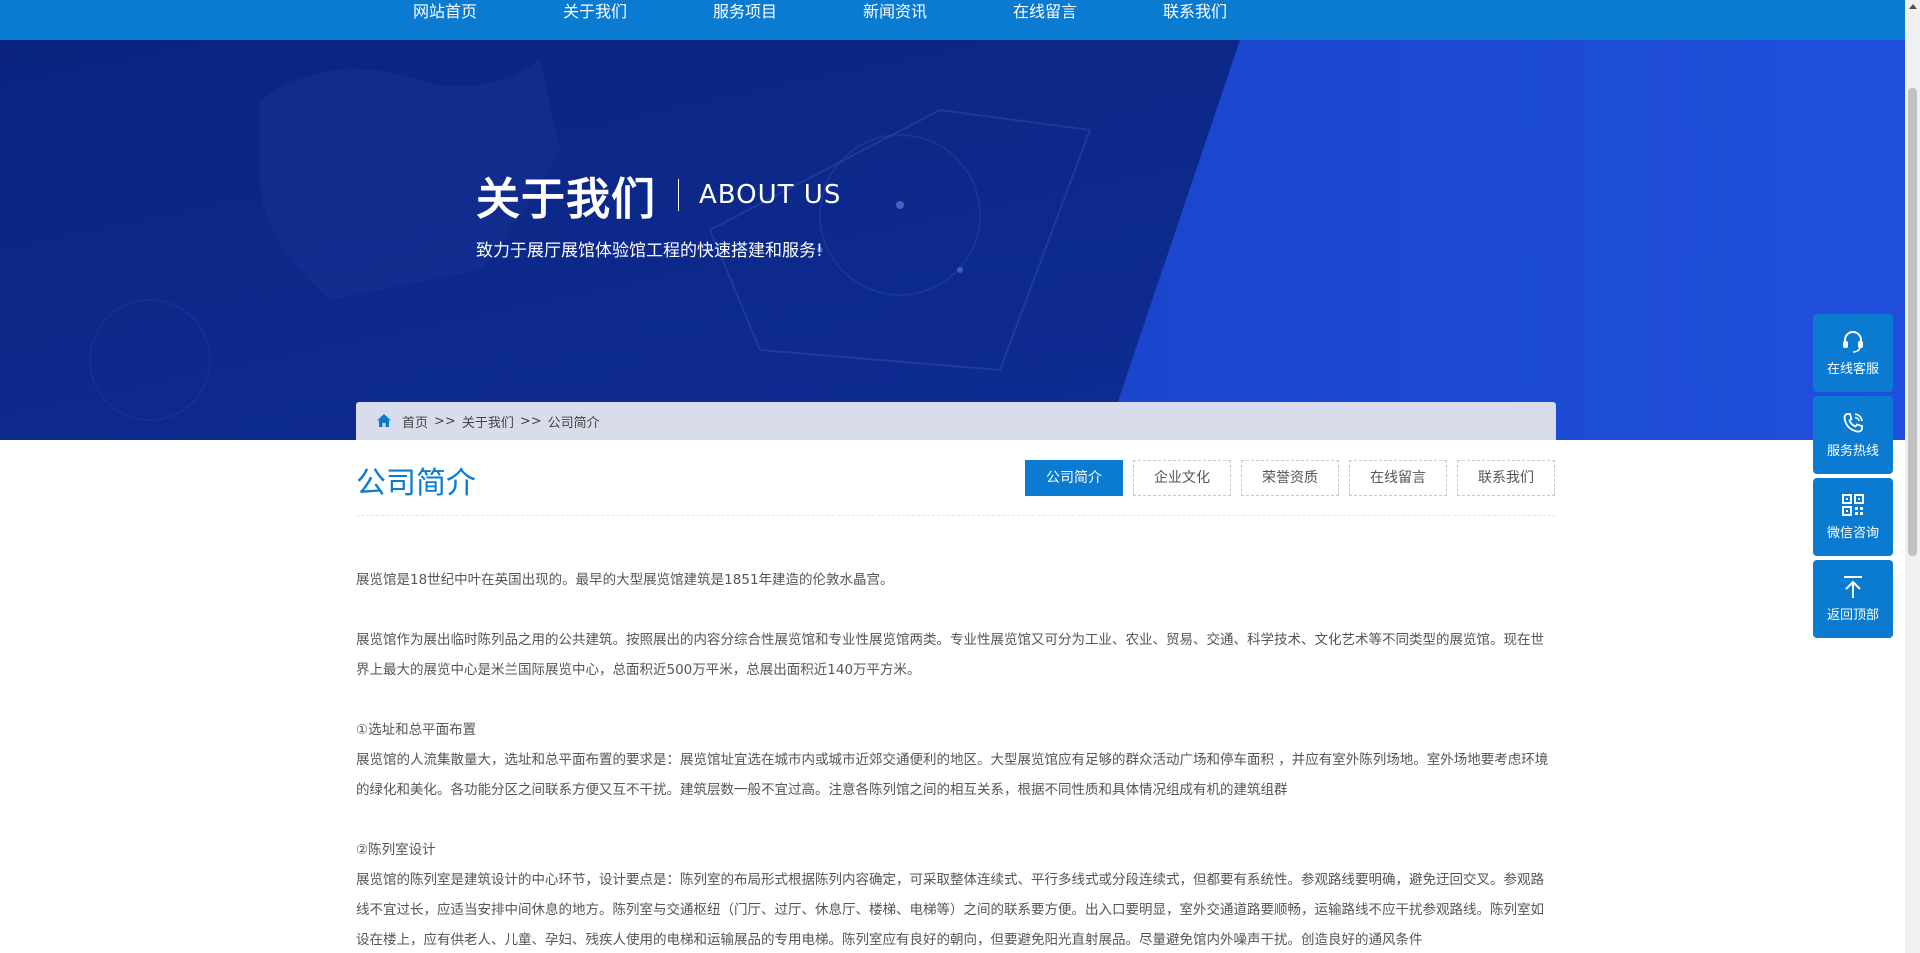 This screenshot has width=1920, height=953. What do you see at coordinates (1182, 478) in the screenshot?
I see `tab-corporate-culture: 企业文化` at bounding box center [1182, 478].